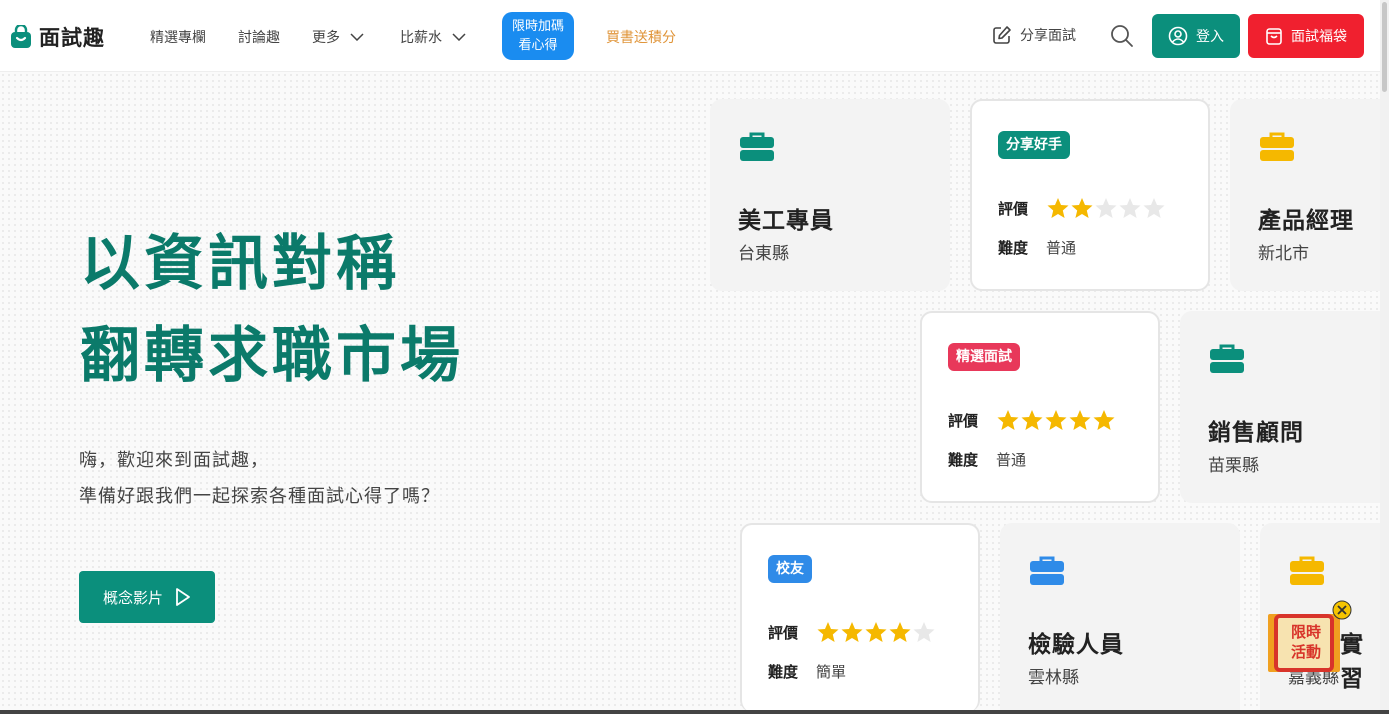 The height and width of the screenshot is (714, 1389). I want to click on edit-icon, so click(1002, 35).